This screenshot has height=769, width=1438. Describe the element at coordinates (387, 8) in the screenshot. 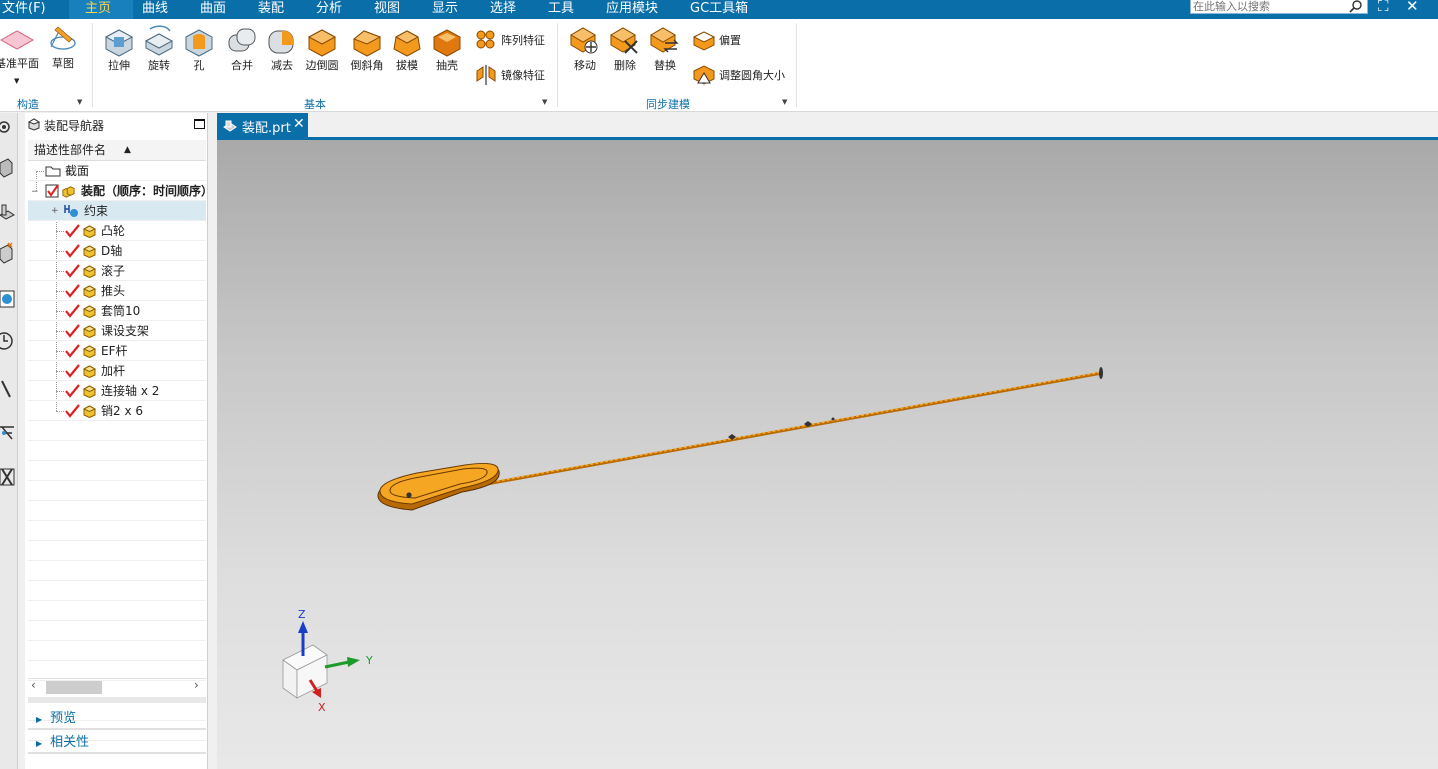

I see `menu-view: 视图` at that location.